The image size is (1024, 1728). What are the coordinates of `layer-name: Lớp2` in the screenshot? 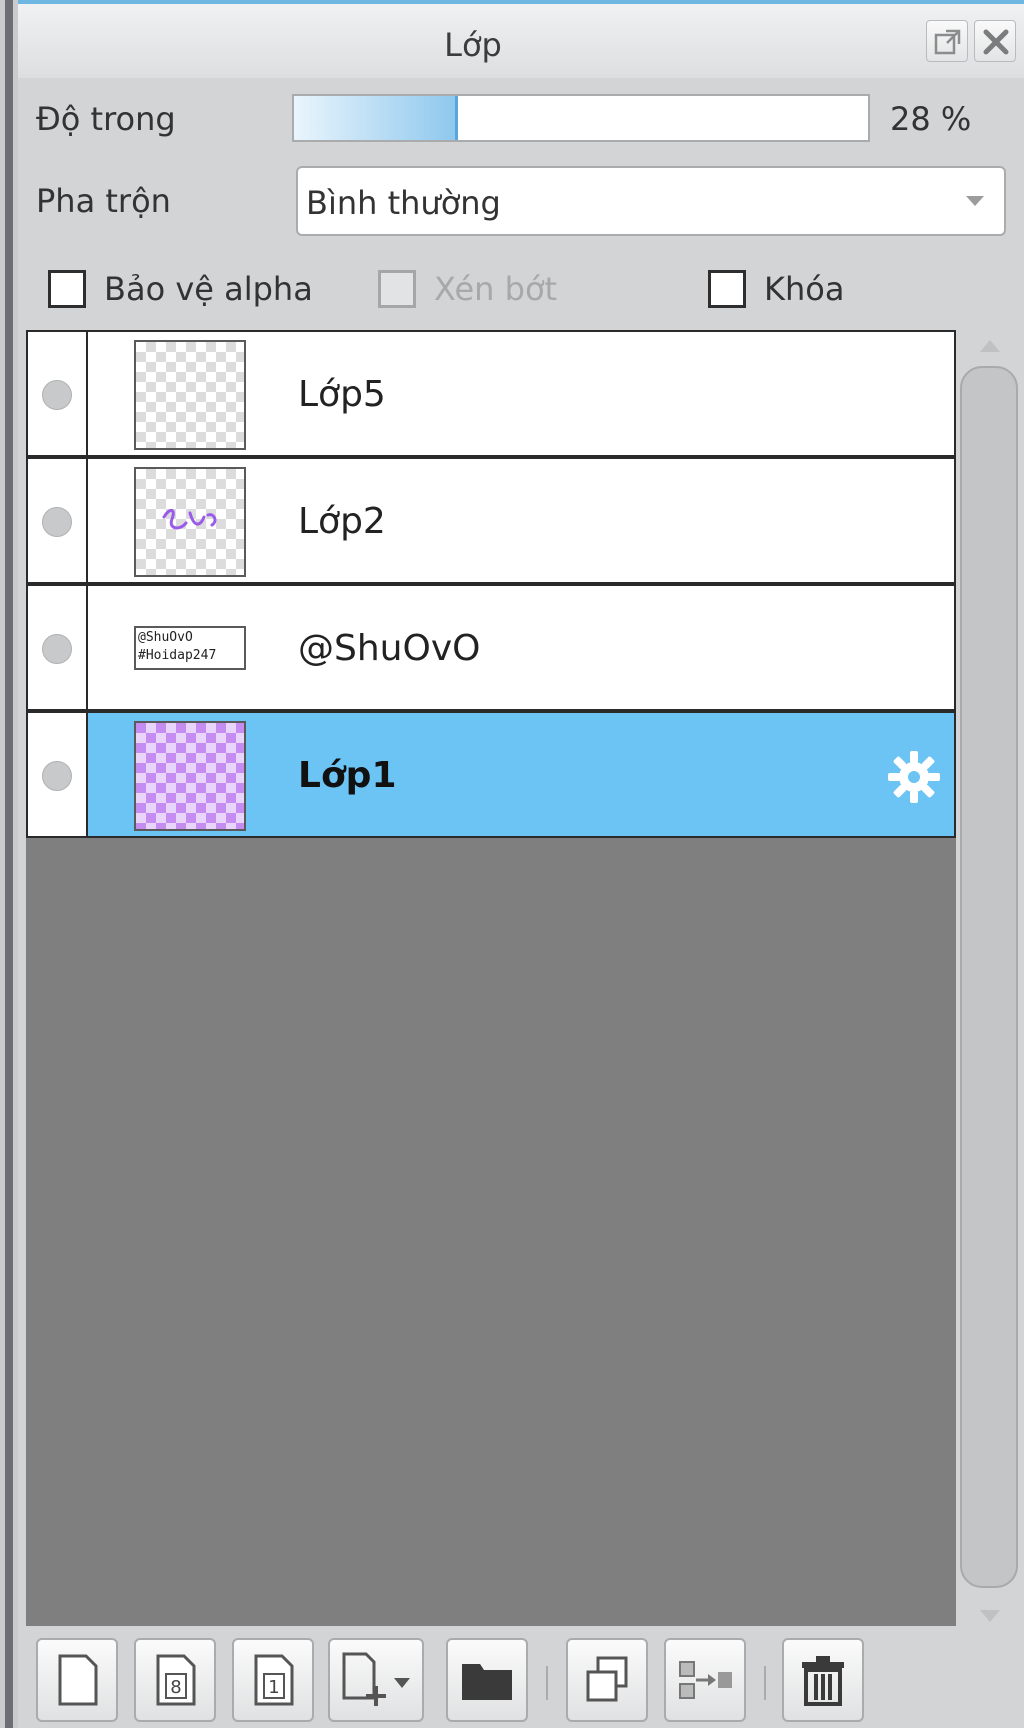 It's located at (342, 521).